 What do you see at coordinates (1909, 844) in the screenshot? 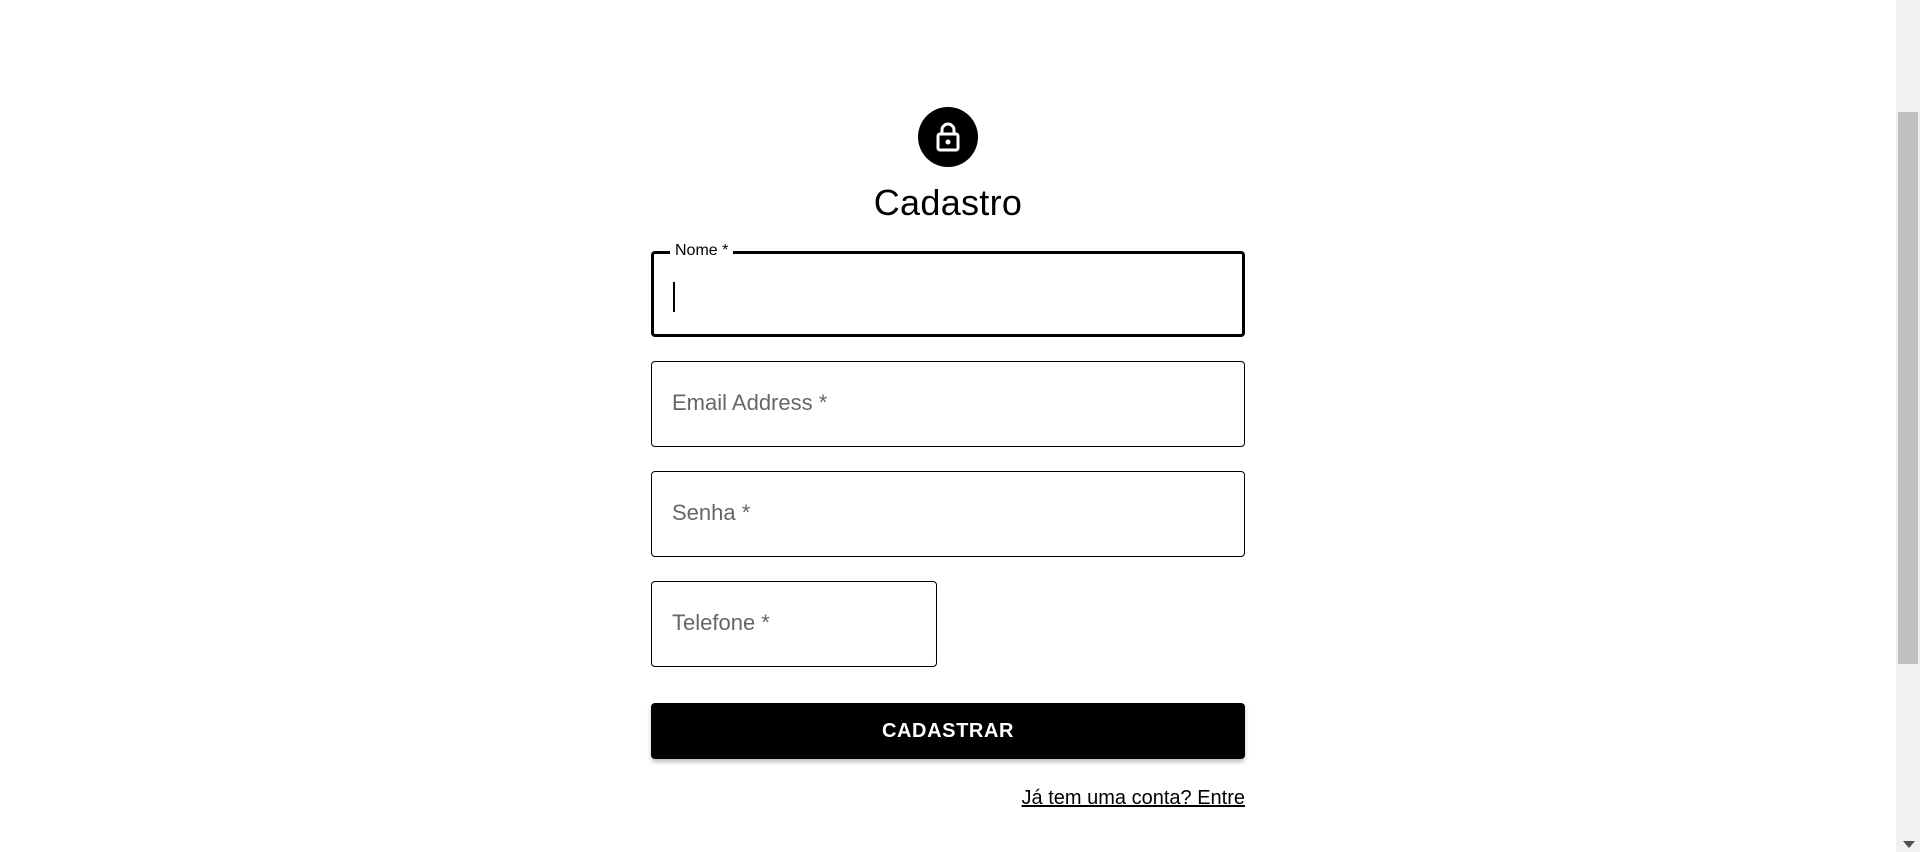
I see `scroll-down-icon` at bounding box center [1909, 844].